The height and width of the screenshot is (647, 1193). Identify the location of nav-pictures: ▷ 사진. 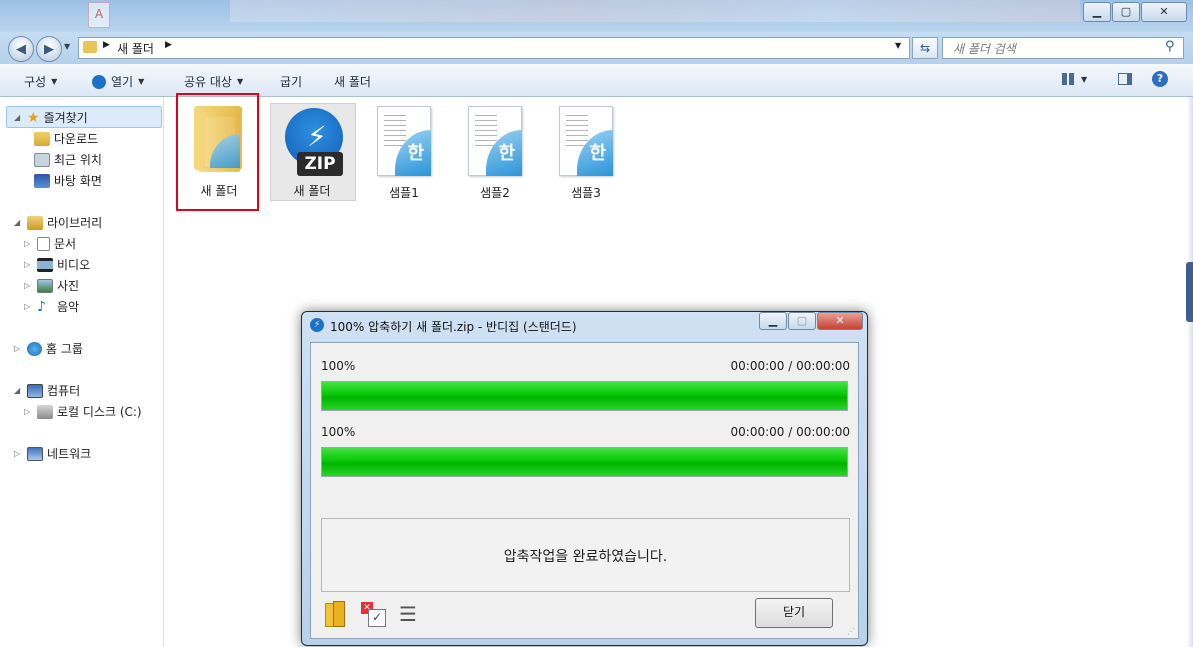
(51, 285).